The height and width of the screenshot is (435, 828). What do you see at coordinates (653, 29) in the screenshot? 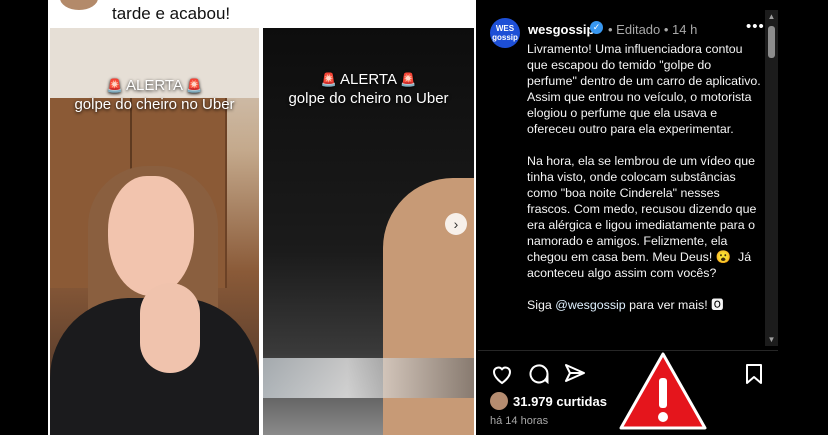
I see `post-meta: • Editado • 14 h` at bounding box center [653, 29].